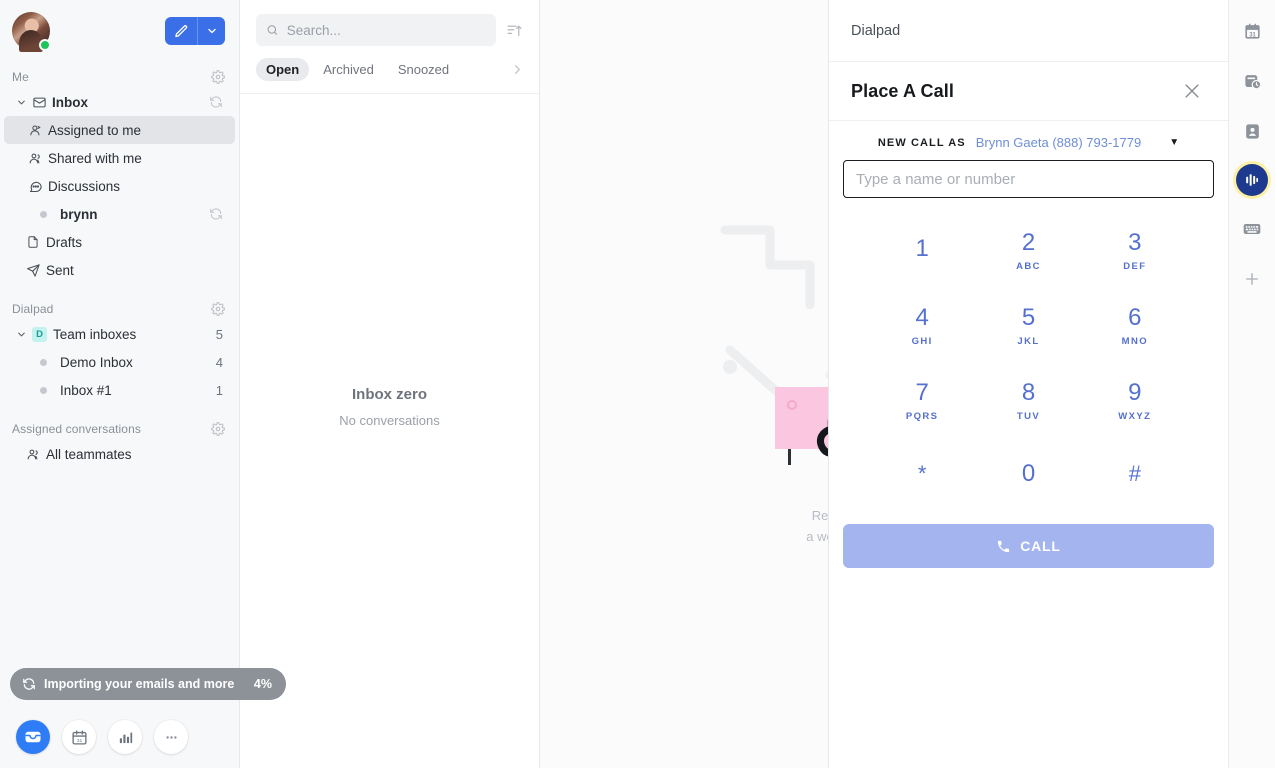 The image size is (1275, 768). What do you see at coordinates (42, 102) in the screenshot?
I see `inbox-icon` at bounding box center [42, 102].